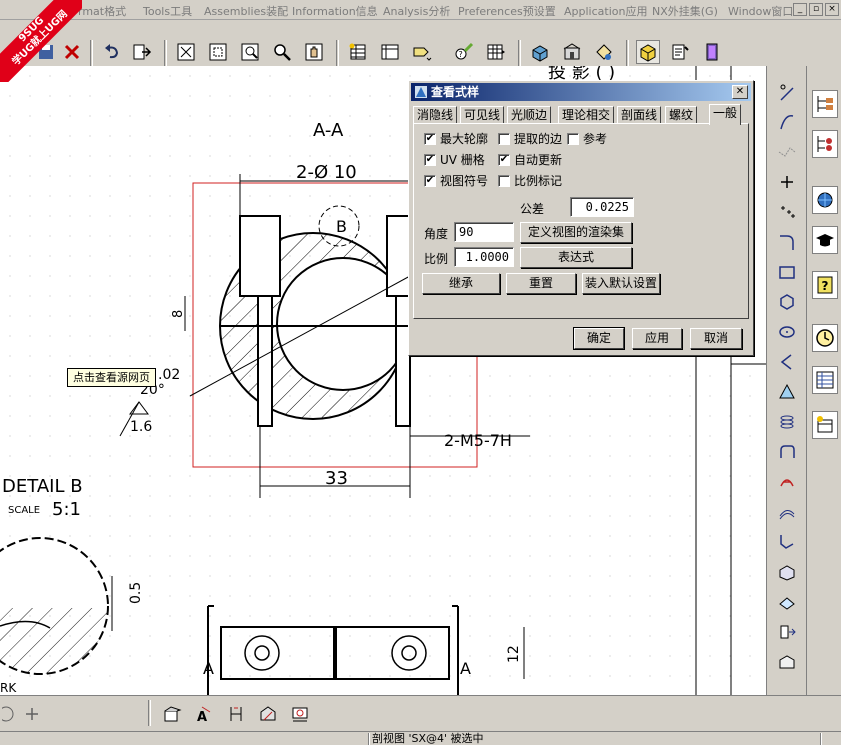 This screenshot has height=745, width=841. Describe the element at coordinates (787, 272) in the screenshot. I see `rectangle-icon` at that location.